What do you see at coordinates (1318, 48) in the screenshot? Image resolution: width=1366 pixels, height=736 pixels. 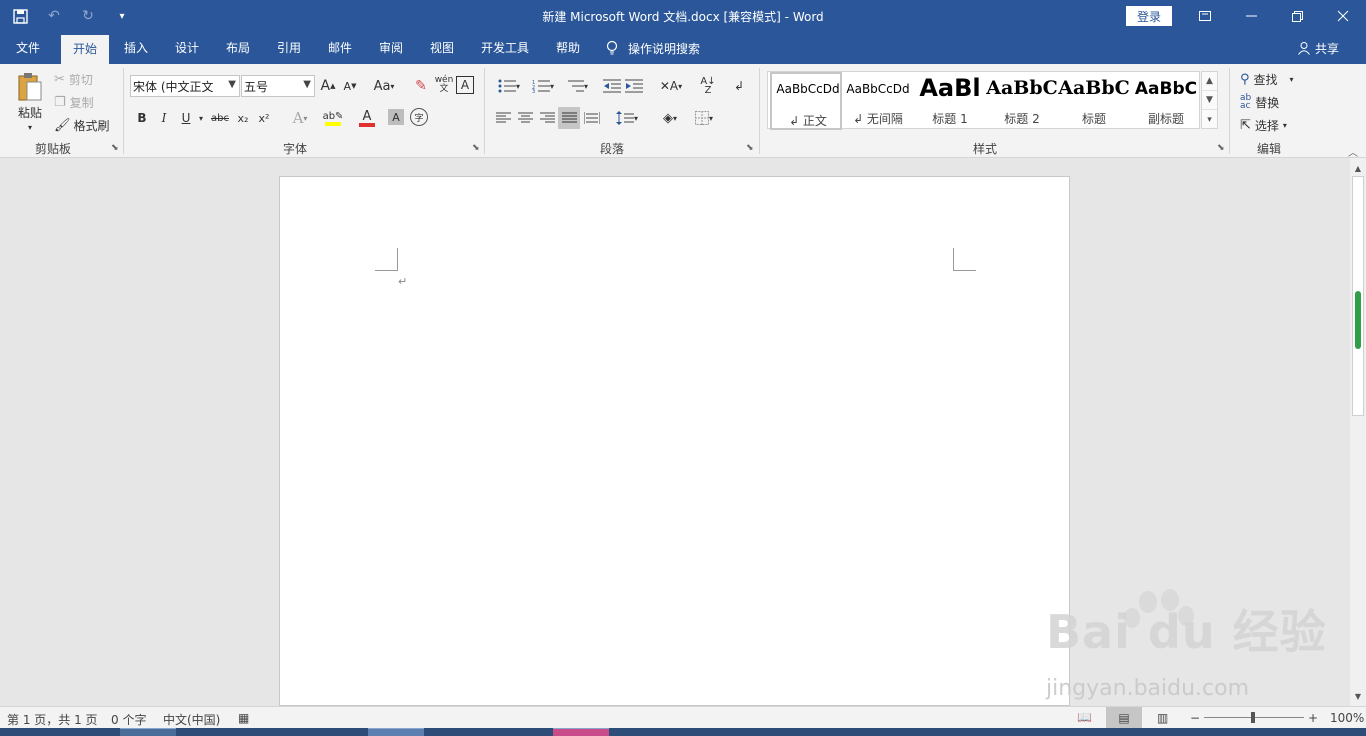 I see `share-button: 共享` at bounding box center [1318, 48].